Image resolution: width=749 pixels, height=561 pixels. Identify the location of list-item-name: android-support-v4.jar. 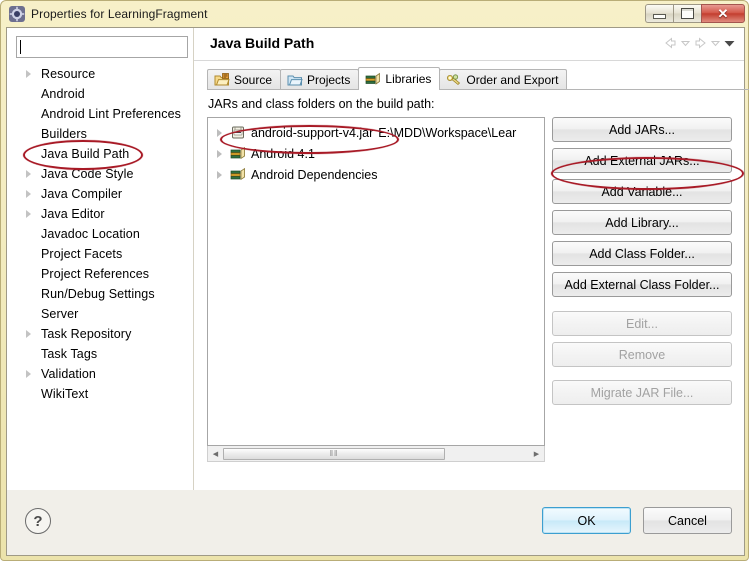
(312, 132).